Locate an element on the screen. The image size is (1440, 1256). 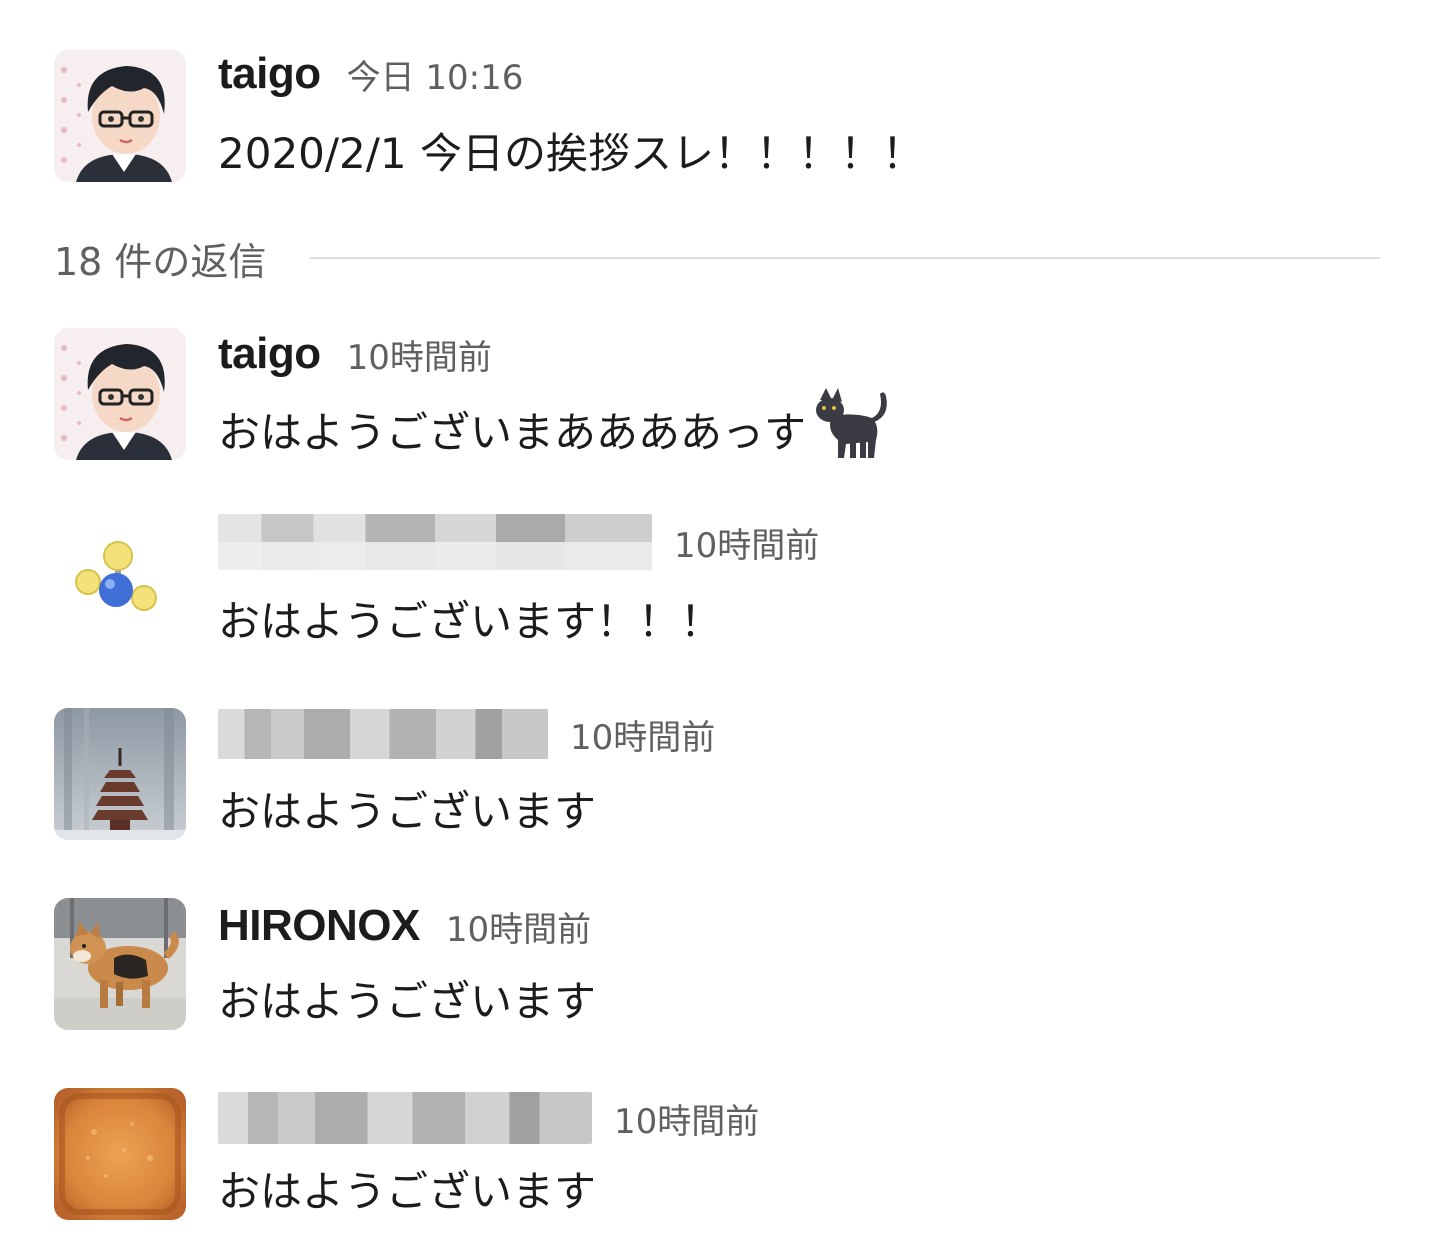
molecule-avatar is located at coordinates (120, 582).